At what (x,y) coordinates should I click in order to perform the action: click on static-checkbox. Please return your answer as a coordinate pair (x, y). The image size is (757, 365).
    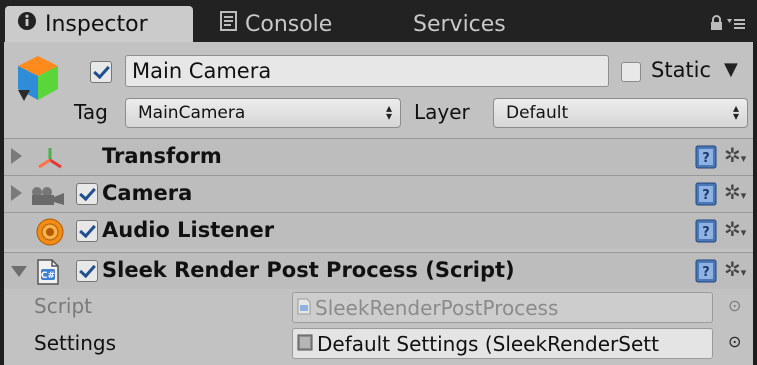
    Looking at the image, I should click on (631, 72).